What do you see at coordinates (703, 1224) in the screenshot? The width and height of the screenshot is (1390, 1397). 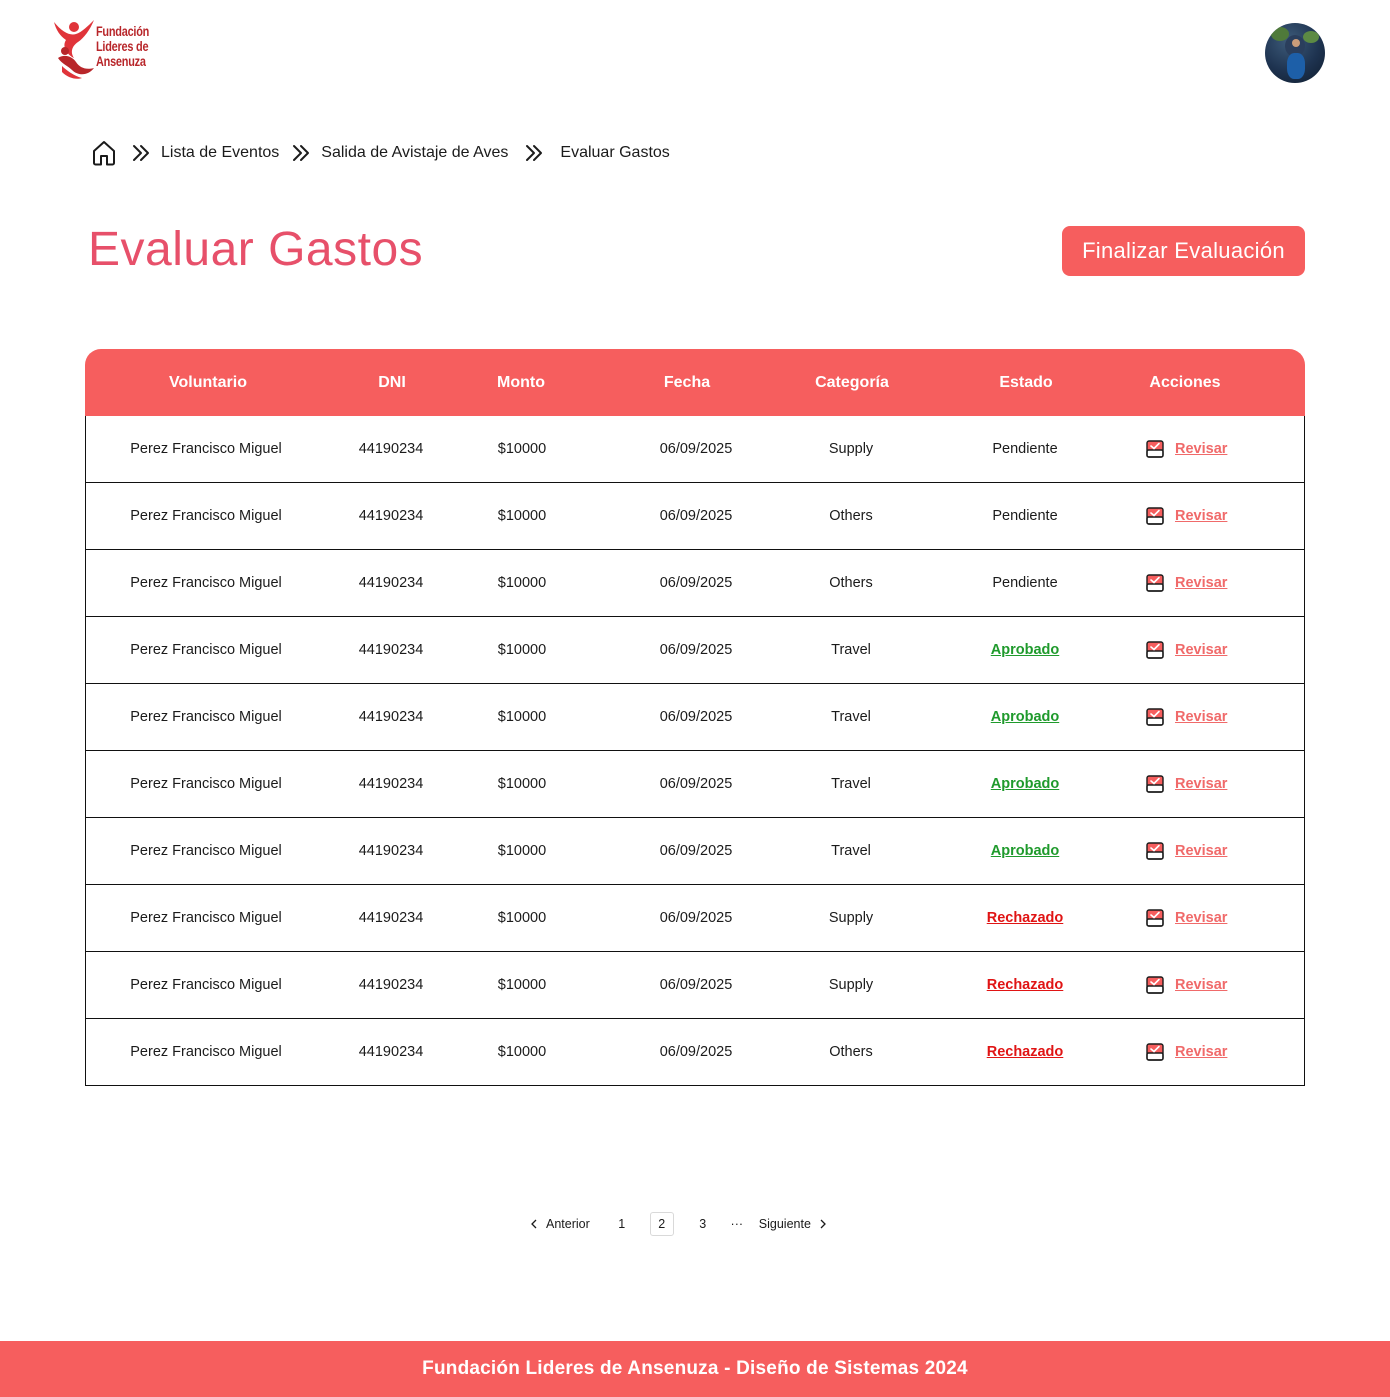 I see `page-3-button: 3` at bounding box center [703, 1224].